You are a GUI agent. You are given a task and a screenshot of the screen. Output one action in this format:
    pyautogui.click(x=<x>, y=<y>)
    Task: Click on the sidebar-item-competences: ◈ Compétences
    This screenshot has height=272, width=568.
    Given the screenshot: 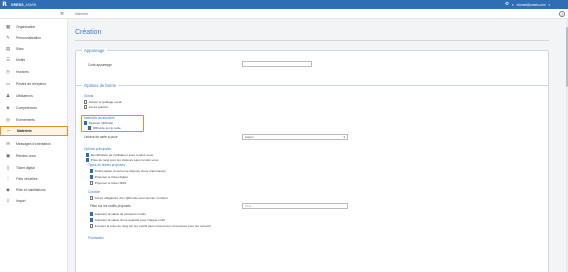 What is the action you would take?
    pyautogui.click(x=34, y=108)
    